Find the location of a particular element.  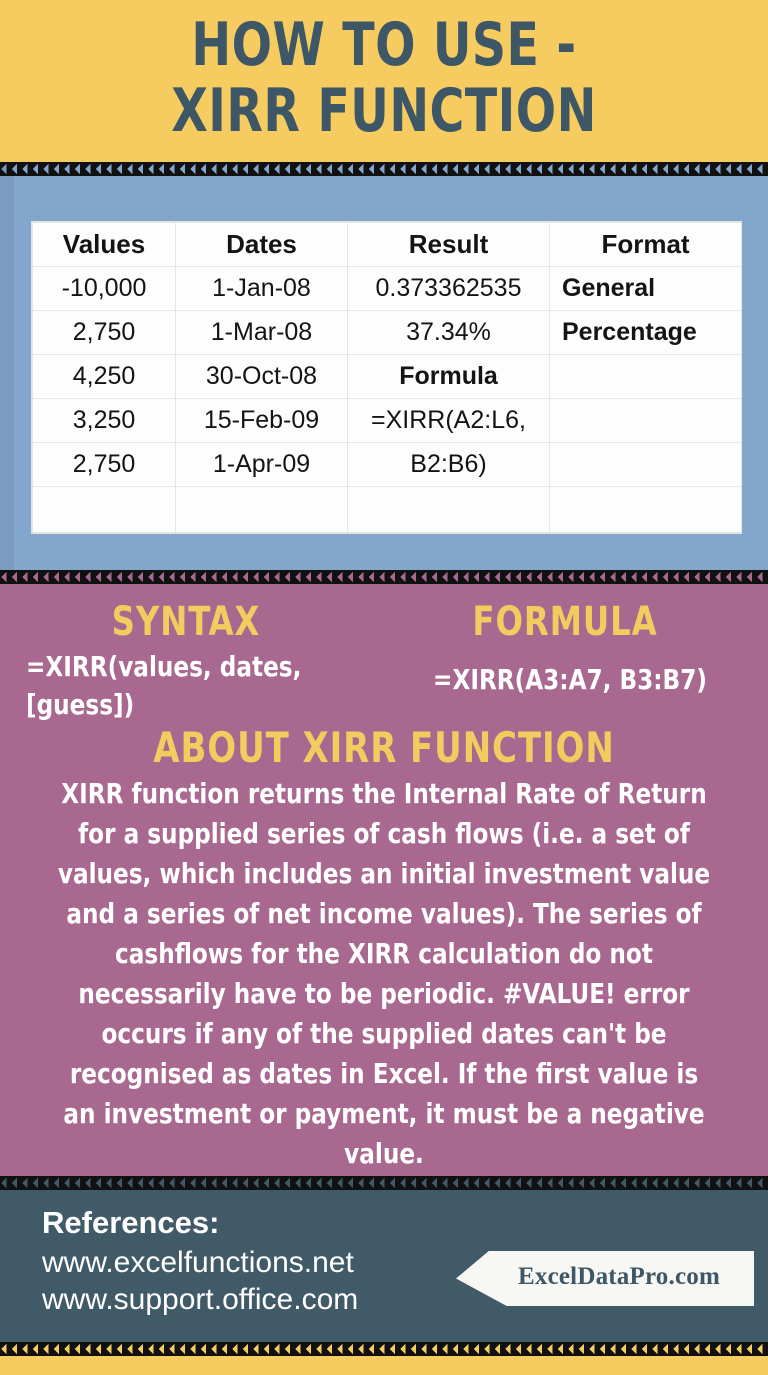

page-title: HOW TO USE - XIRR FUNCTION is located at coordinates (384, 78).